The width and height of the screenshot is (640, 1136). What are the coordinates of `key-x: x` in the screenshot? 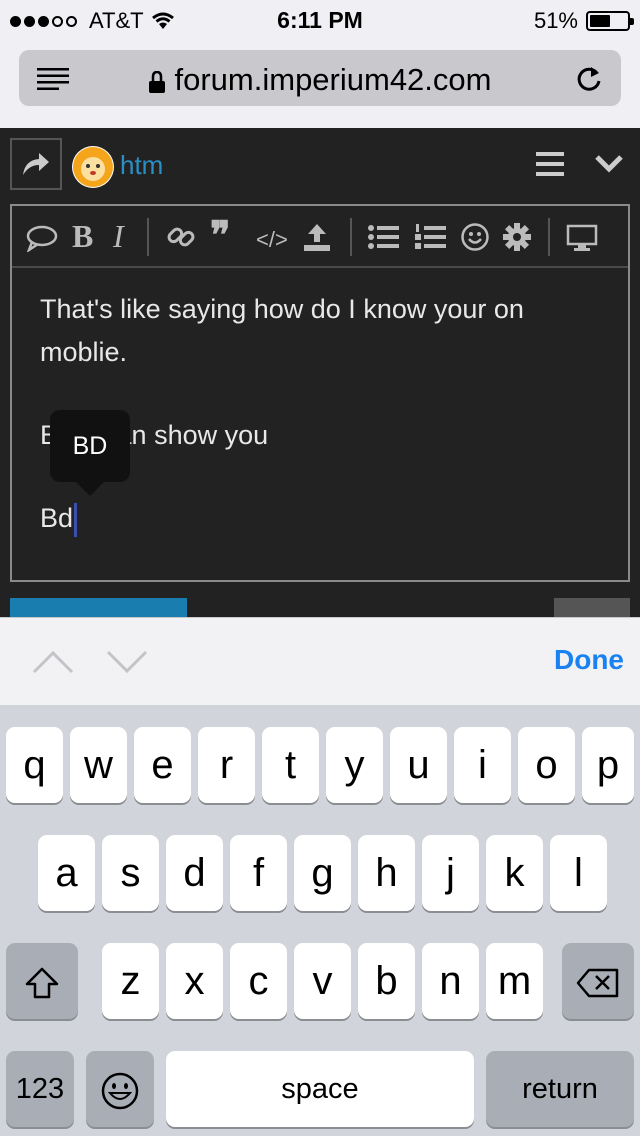 It's located at (194, 981).